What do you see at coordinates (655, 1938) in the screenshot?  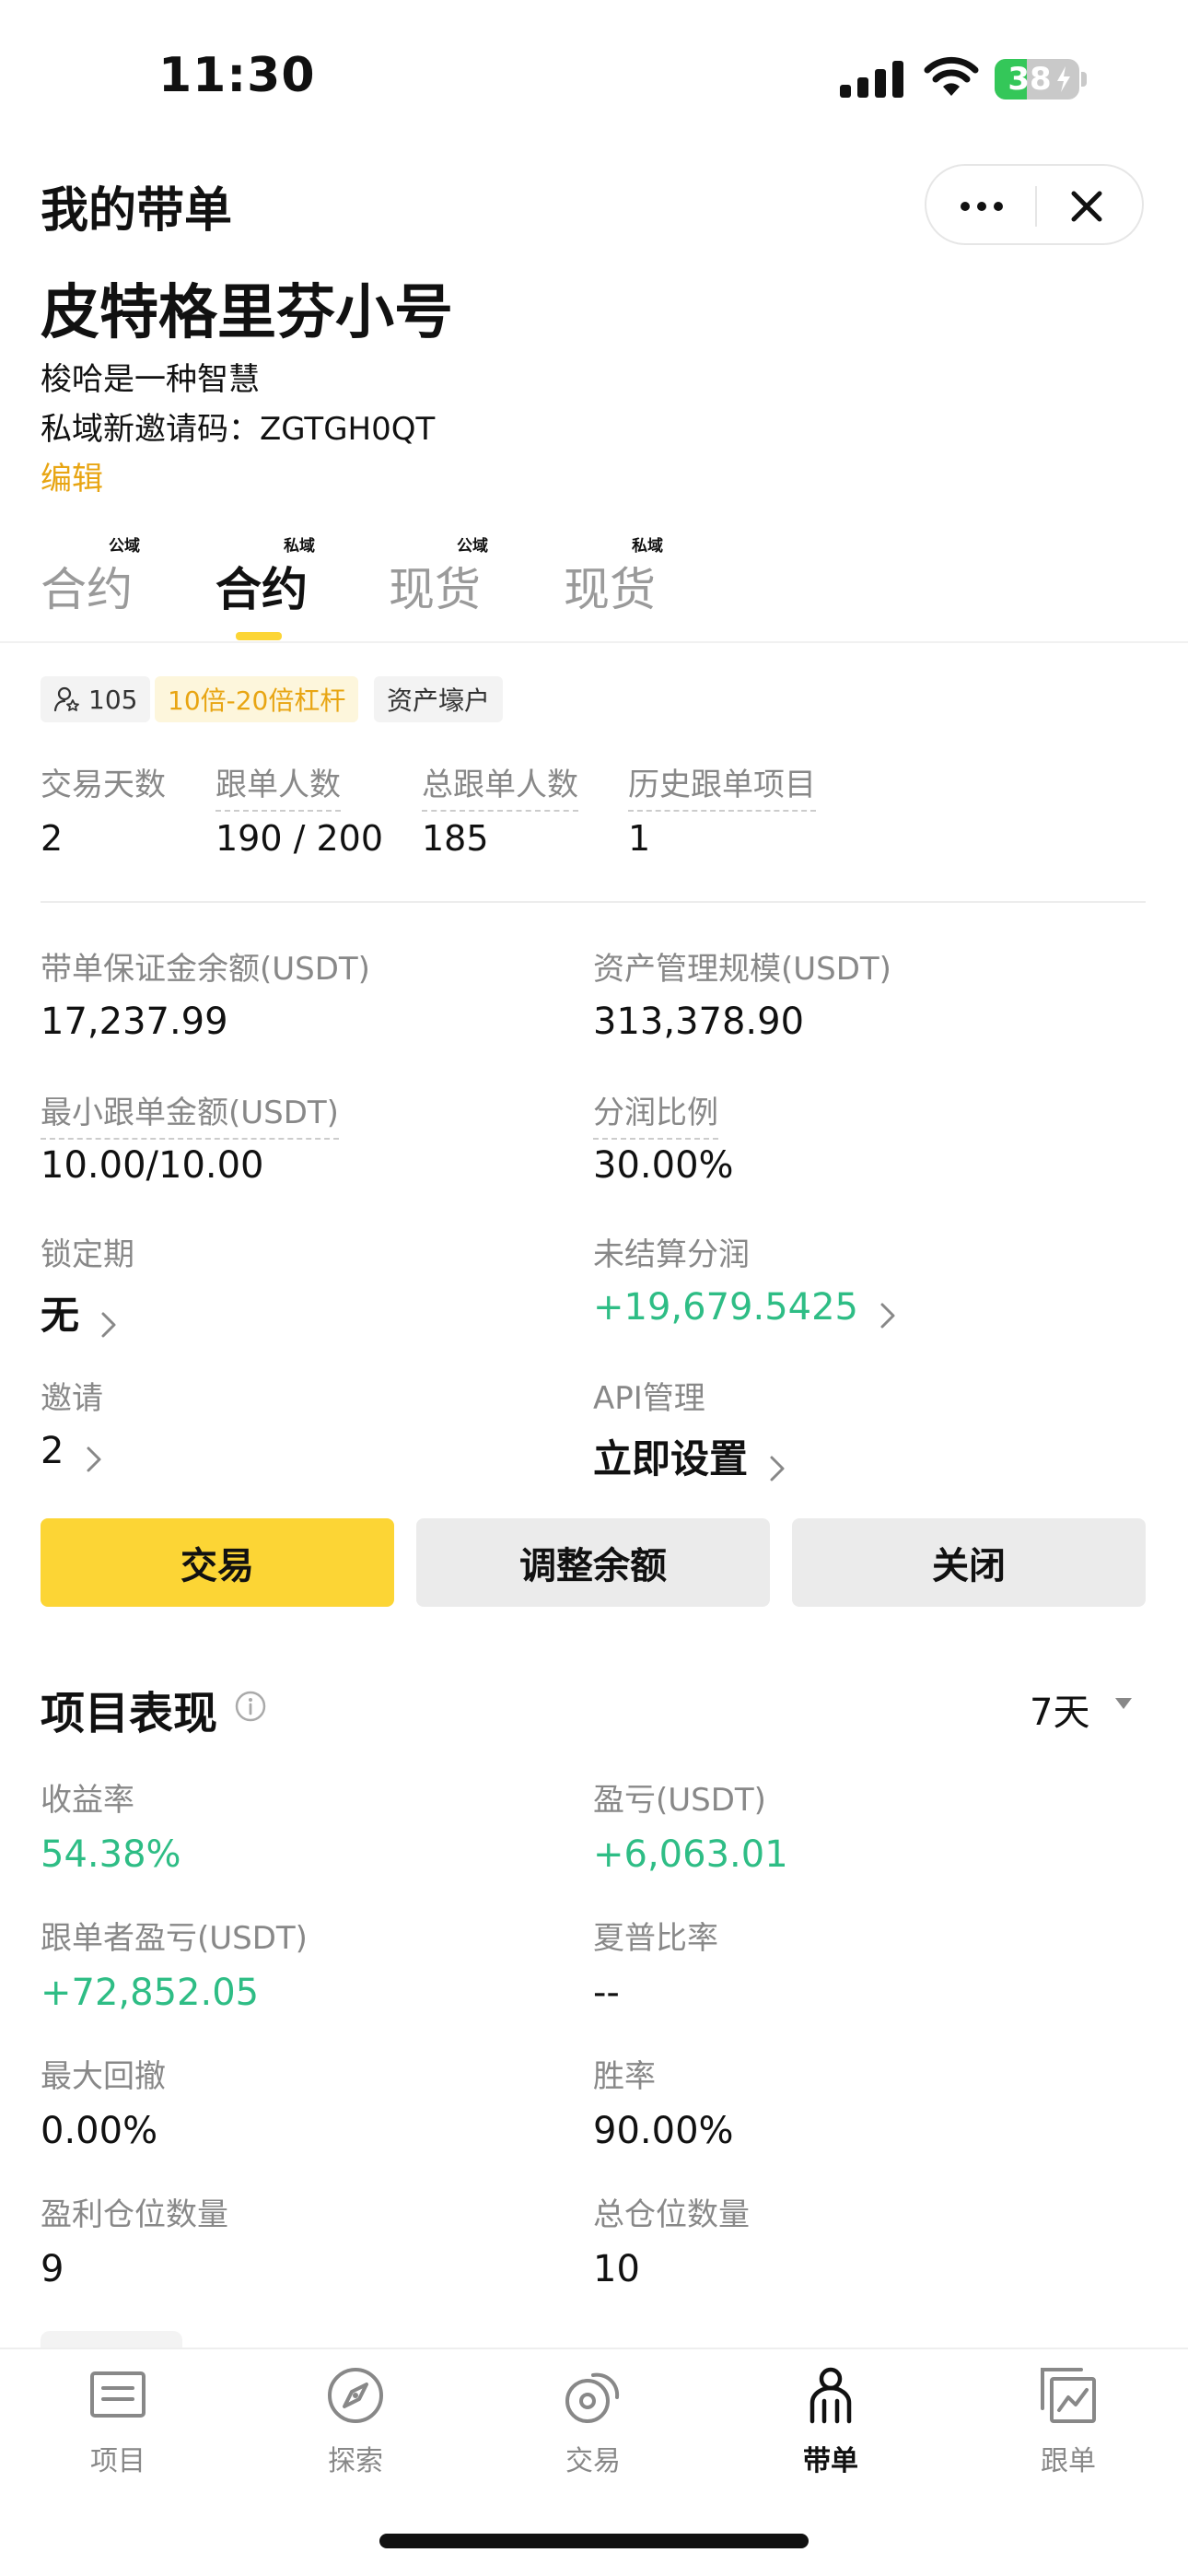 I see `sharpe-label: 夏普比率` at bounding box center [655, 1938].